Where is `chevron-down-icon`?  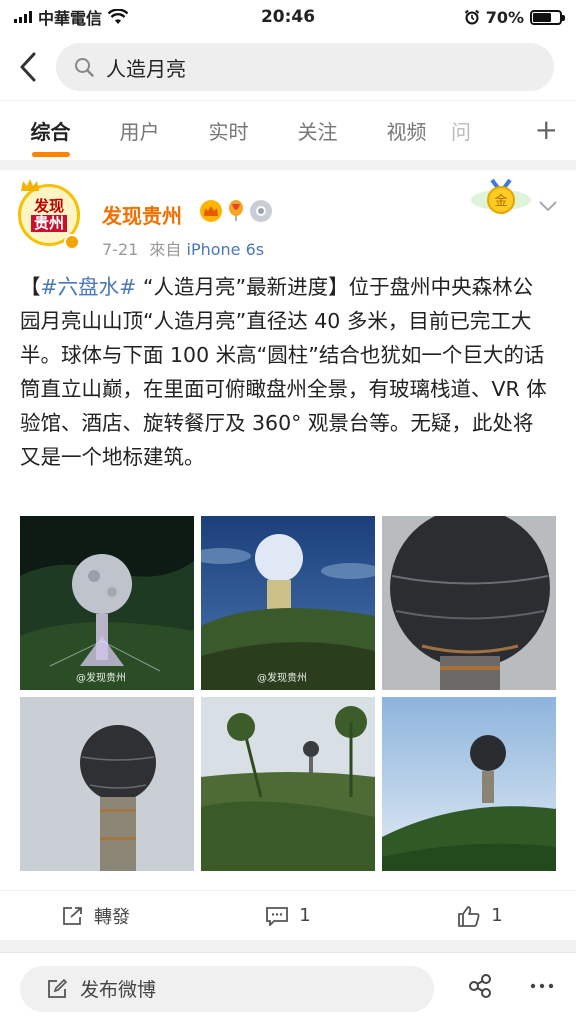
chevron-down-icon is located at coordinates (548, 206).